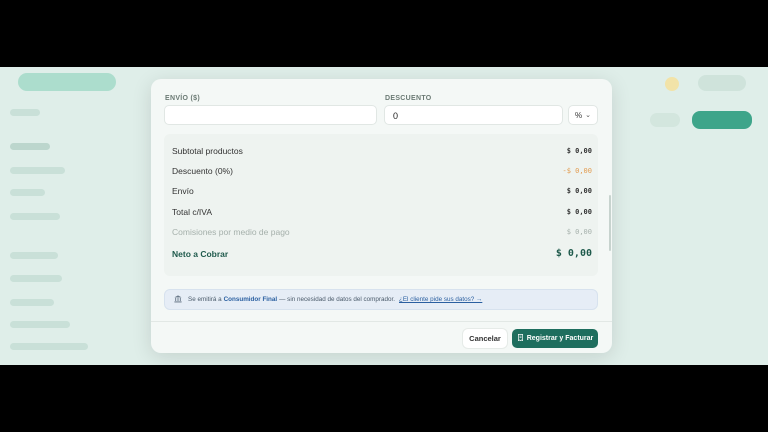 The image size is (768, 432). I want to click on app-logo, so click(67, 82).